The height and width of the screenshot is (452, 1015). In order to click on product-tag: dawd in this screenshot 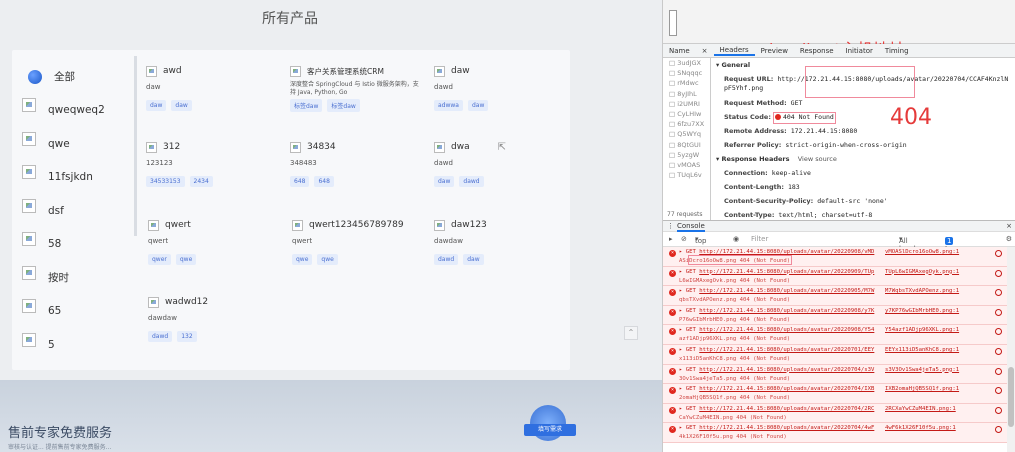, I will do `click(471, 181)`.